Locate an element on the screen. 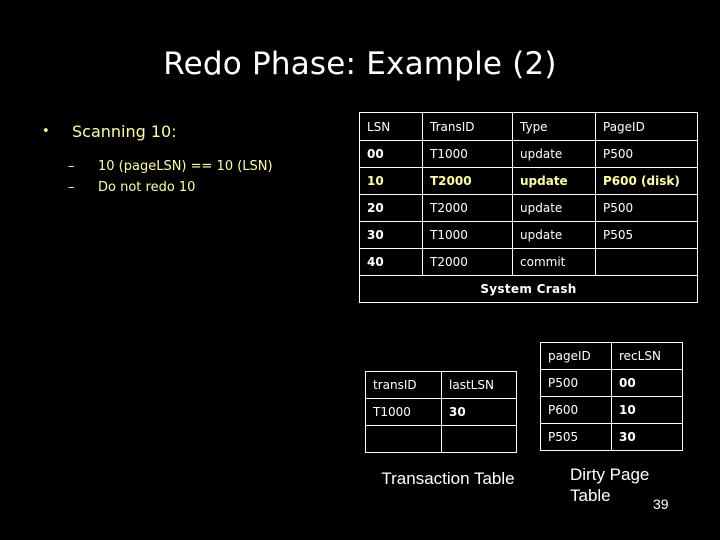 The image size is (720, 540). log-table-header-row: LSN TransID Type PageID is located at coordinates (528, 126).